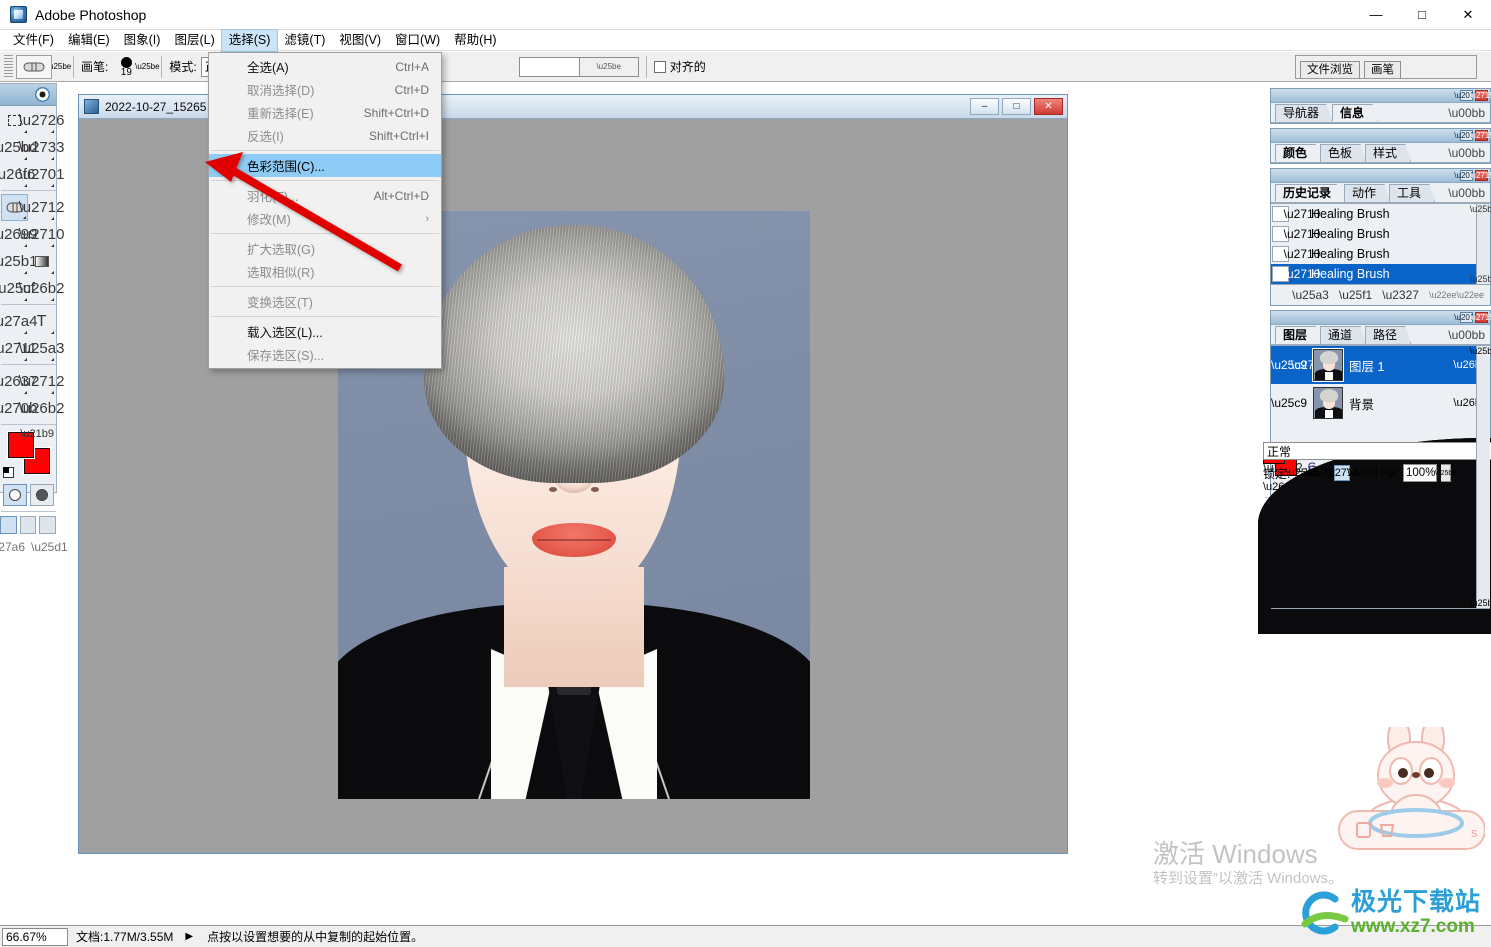  What do you see at coordinates (1412, 193) in the screenshot?
I see `tab-tool-presets: 工具` at bounding box center [1412, 193].